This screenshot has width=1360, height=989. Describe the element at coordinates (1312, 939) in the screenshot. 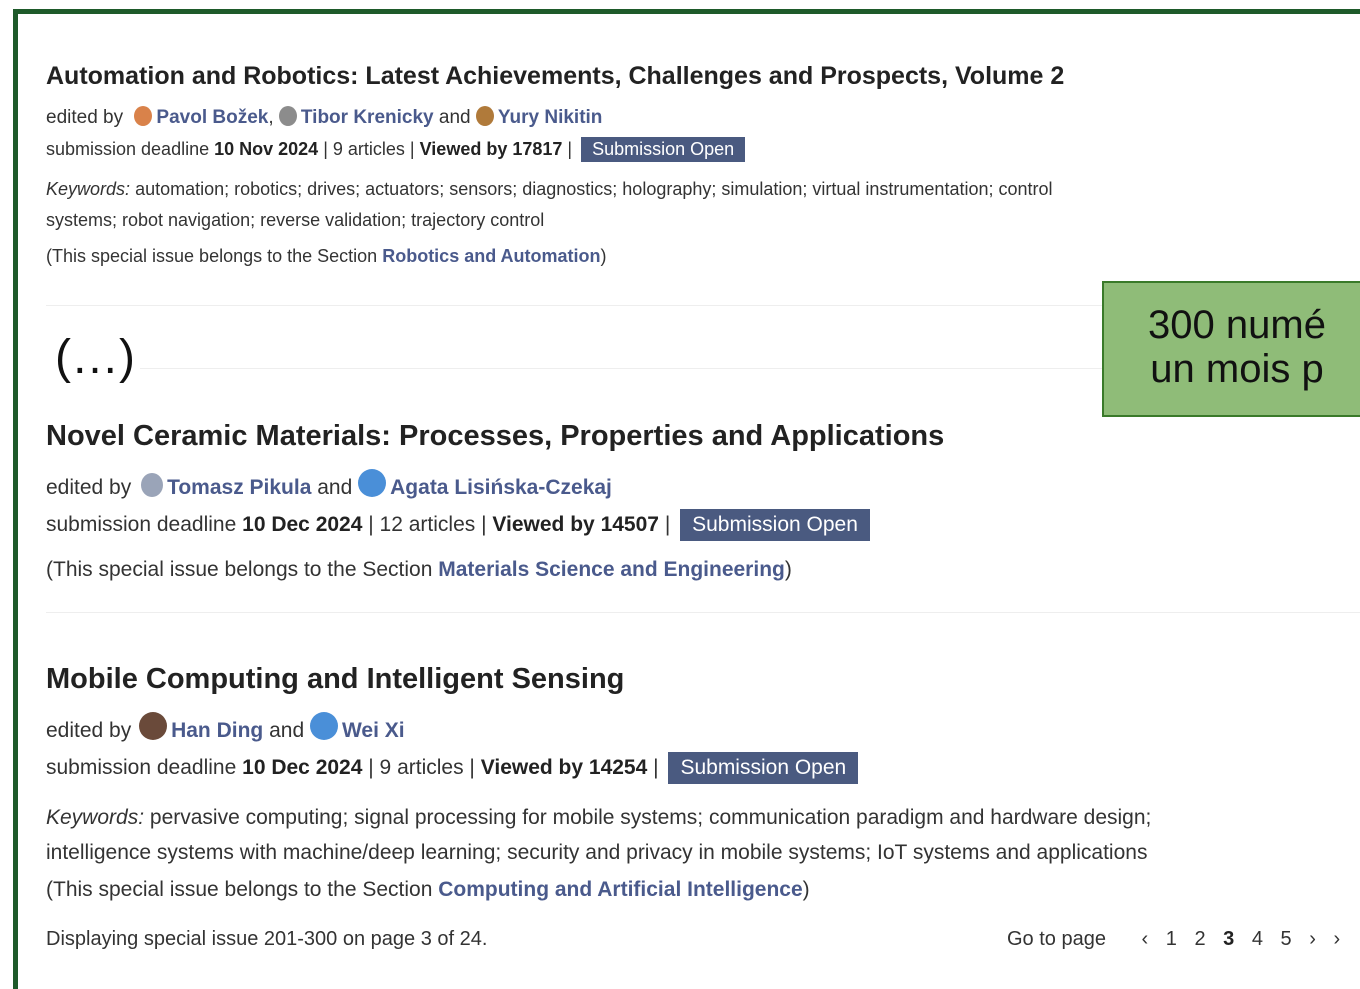

I see `next-page-icon: ›` at that location.